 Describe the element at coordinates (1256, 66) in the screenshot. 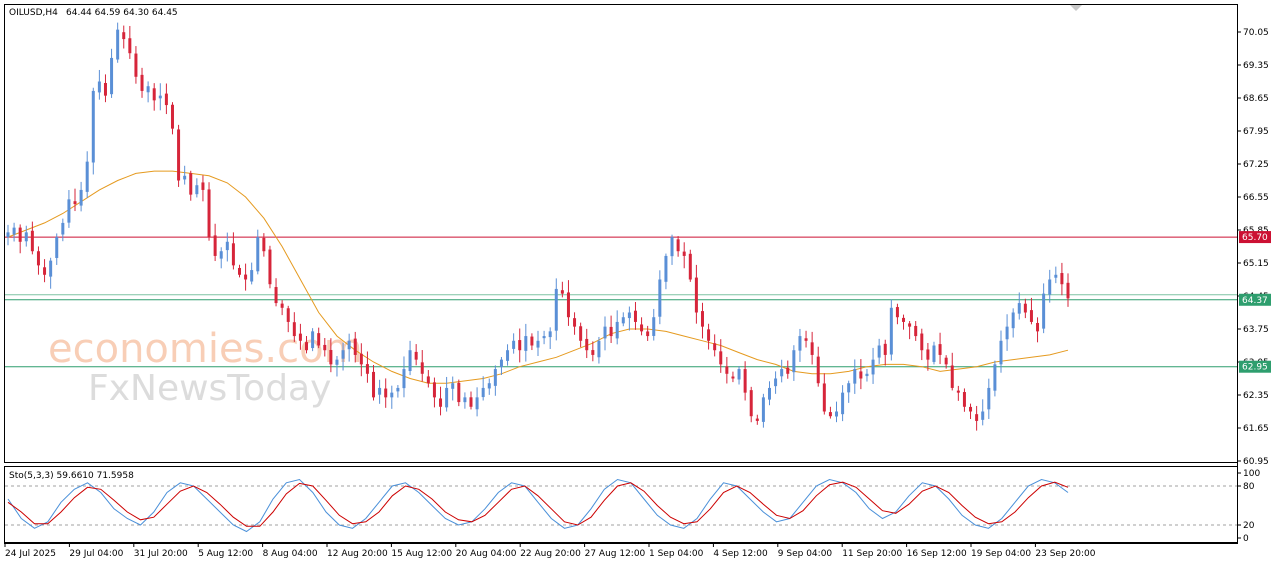

I see `price-tick-label: 69.35` at that location.